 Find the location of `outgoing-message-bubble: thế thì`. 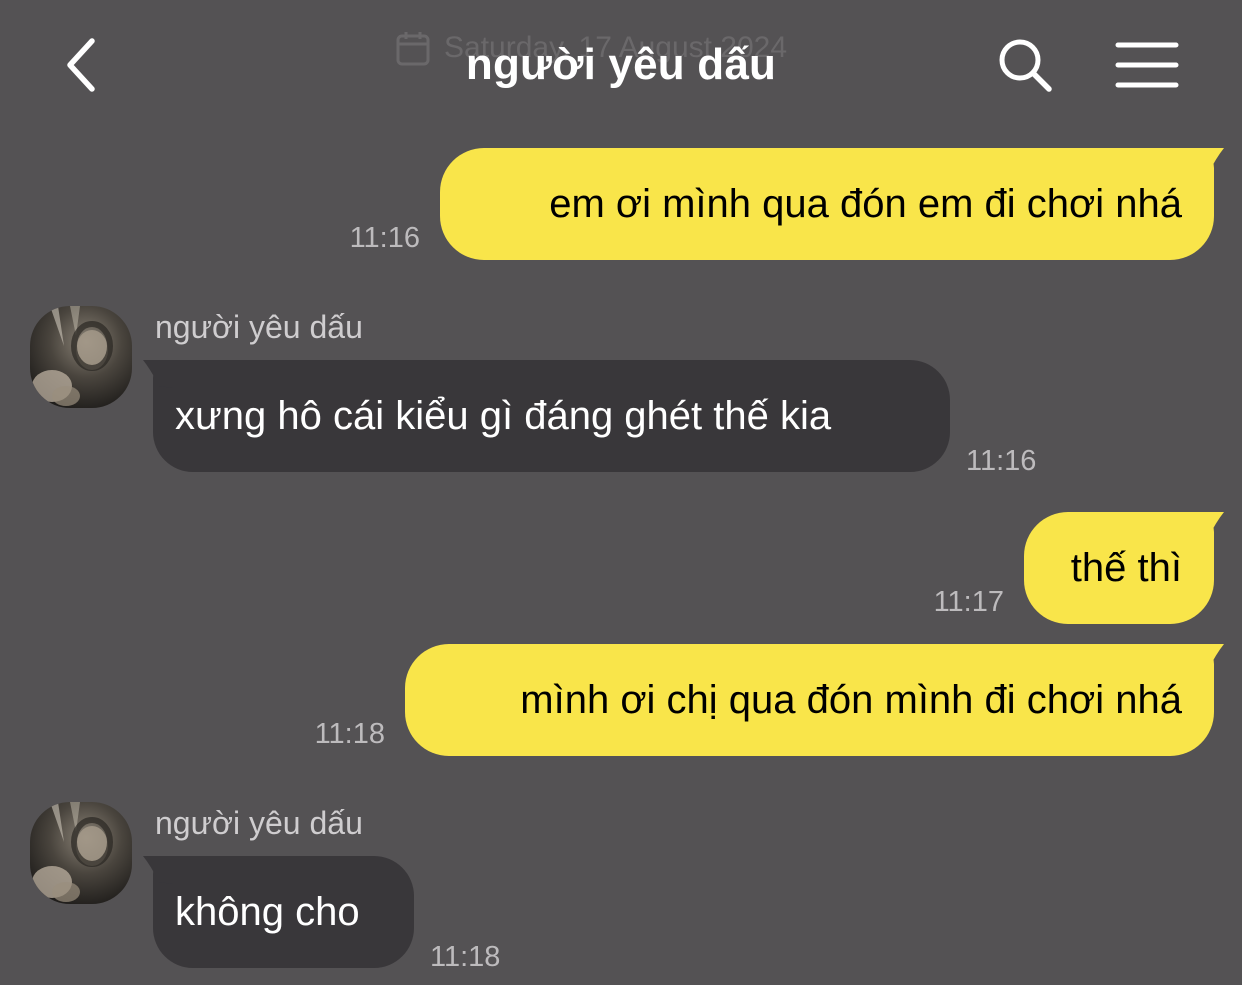

outgoing-message-bubble: thế thì is located at coordinates (1124, 568).